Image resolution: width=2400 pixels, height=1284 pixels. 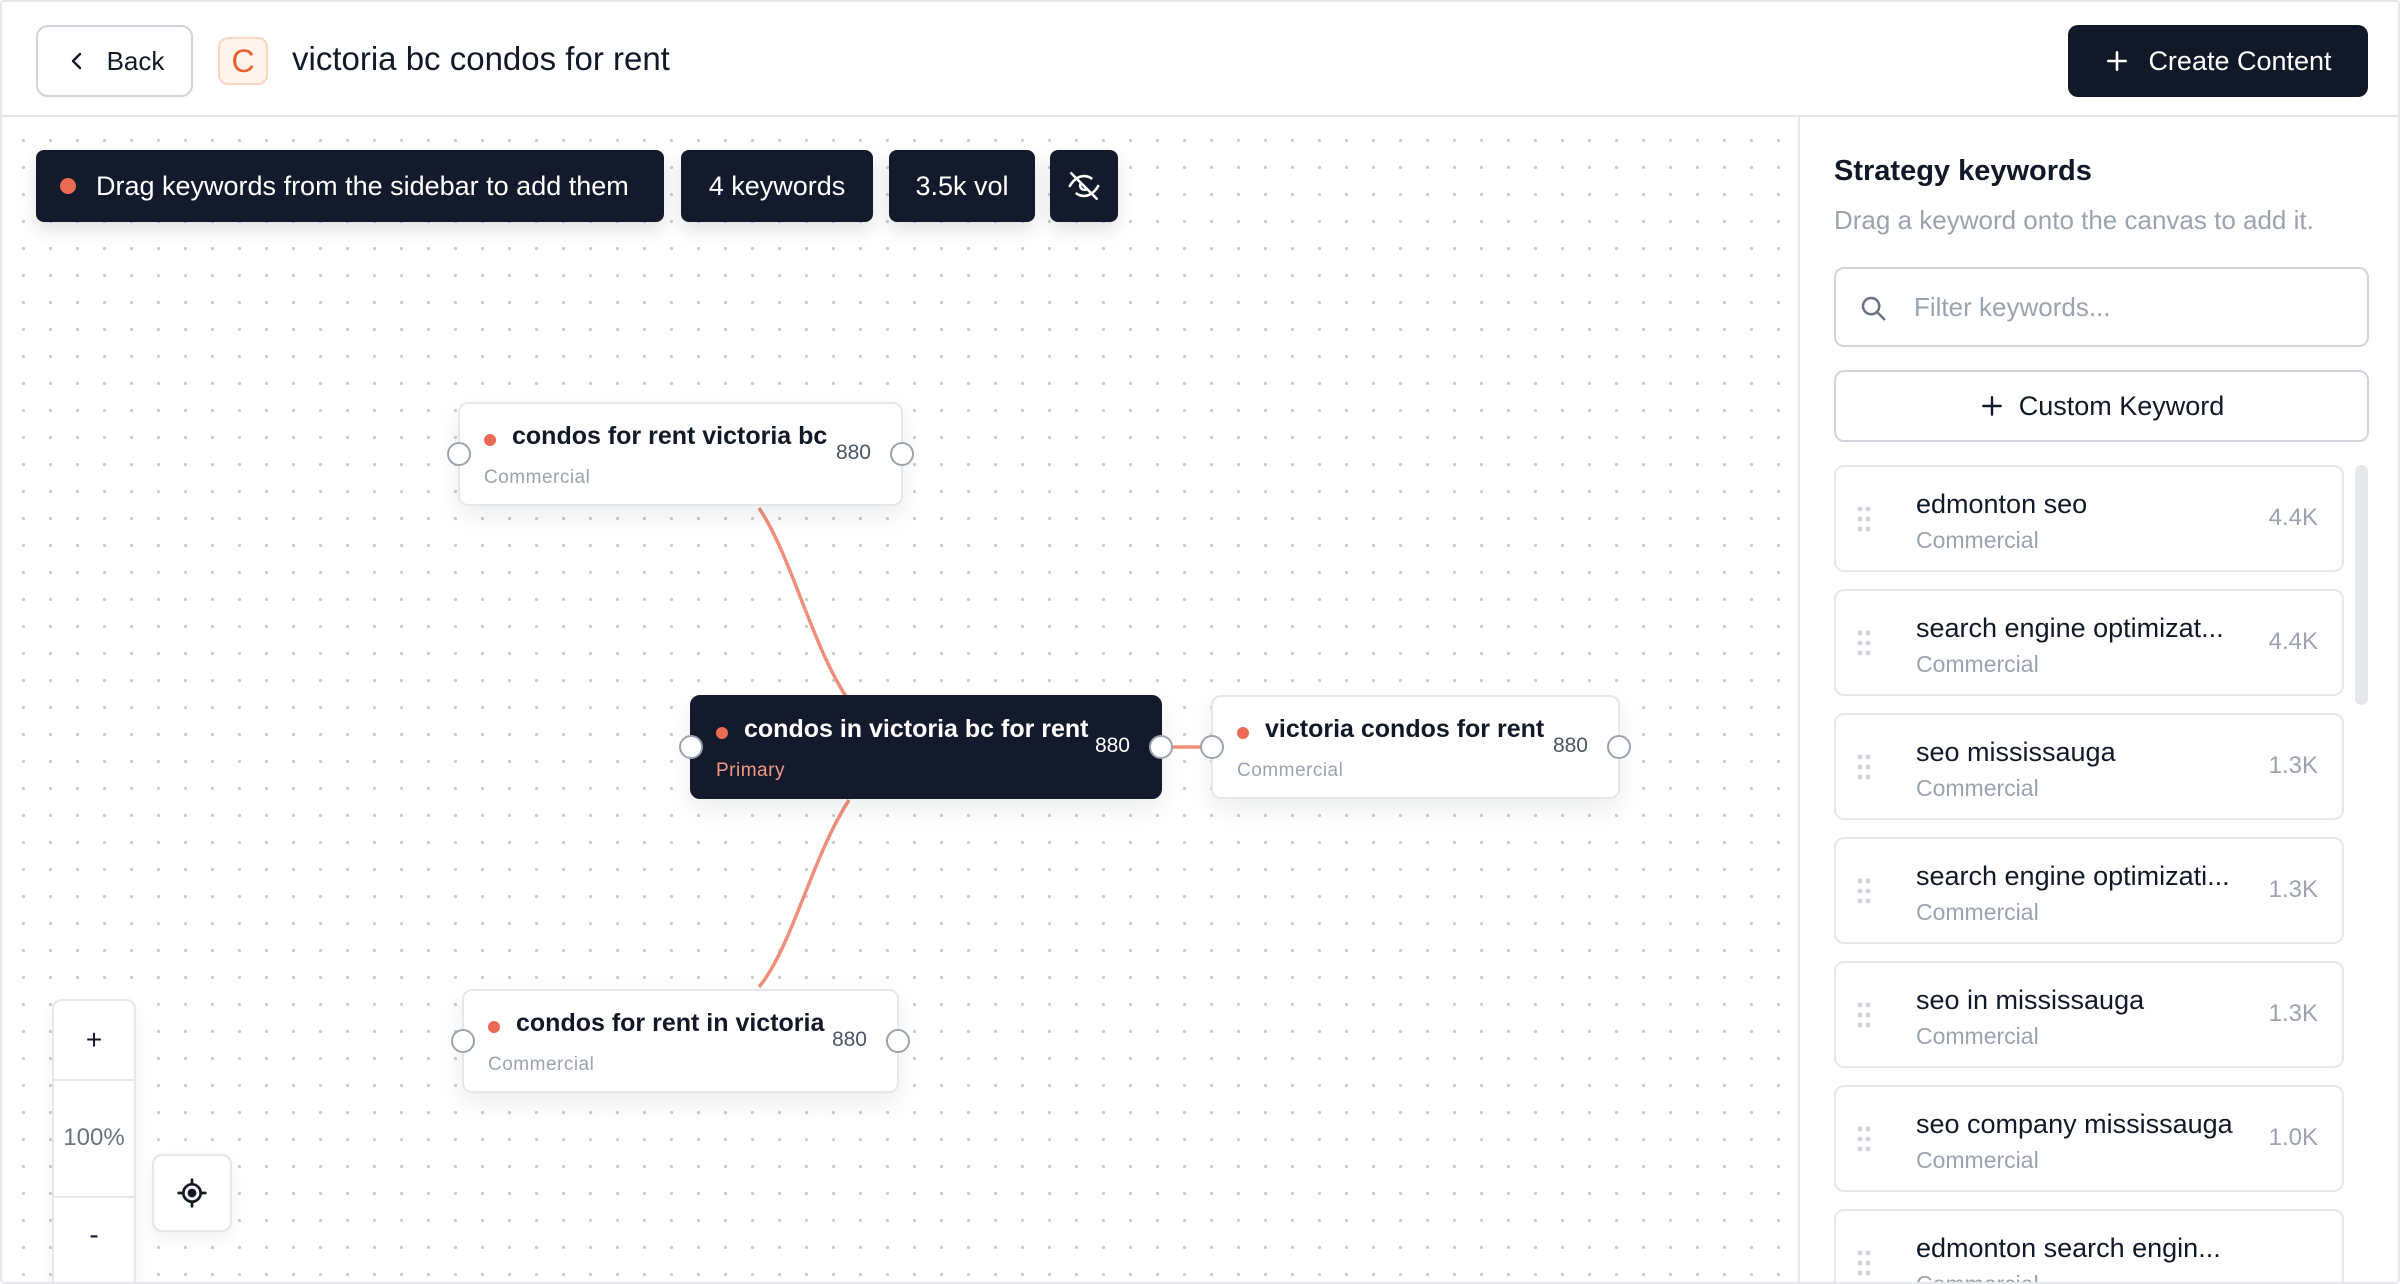 I want to click on zoom-controls: + 100% -, so click(x=94, y=1140).